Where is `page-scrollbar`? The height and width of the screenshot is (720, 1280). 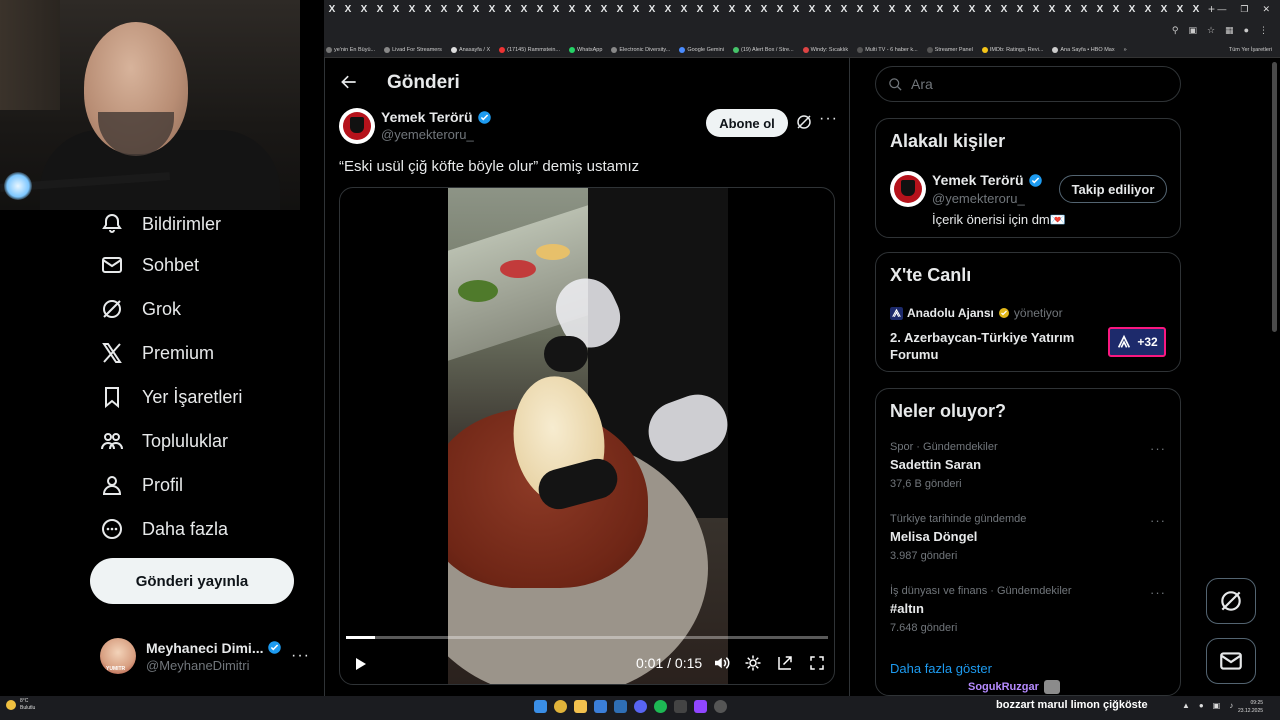
page-scrollbar is located at coordinates (1274, 197).